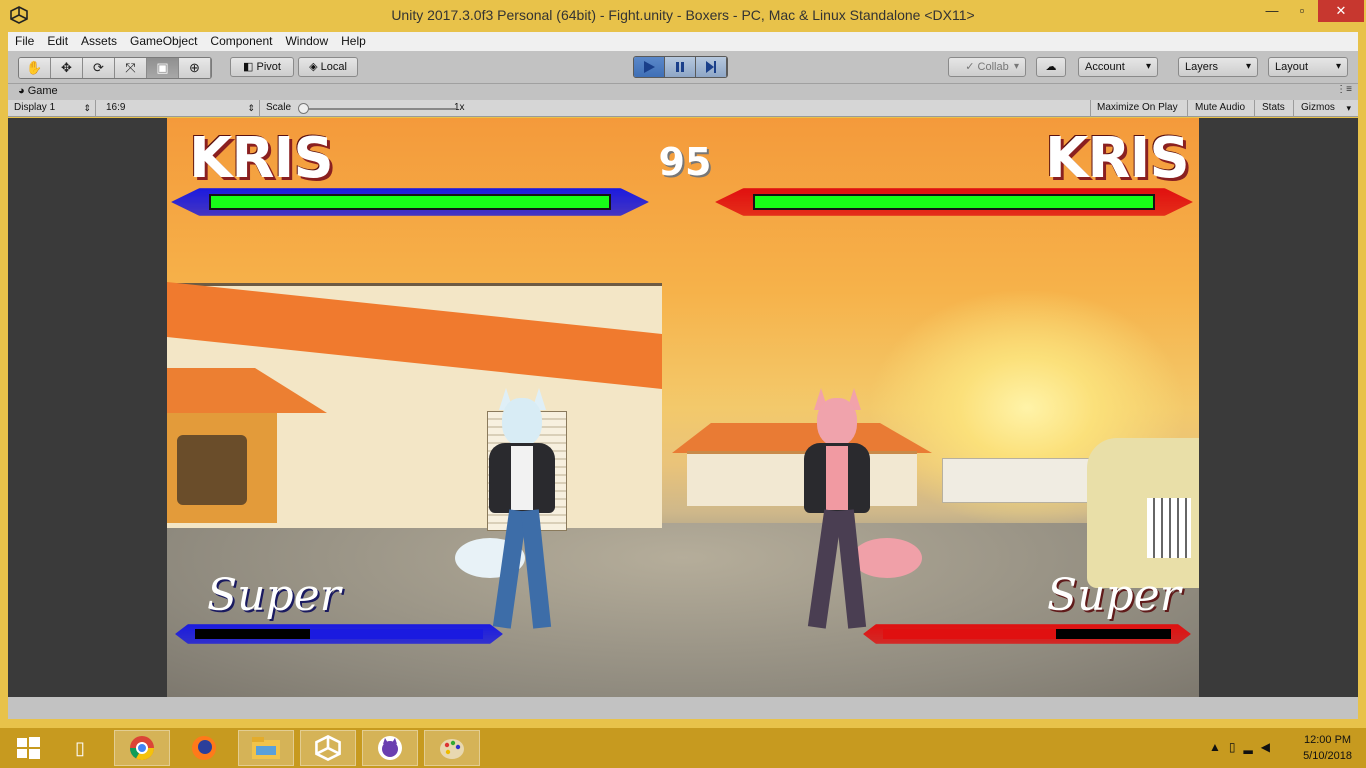 This screenshot has width=1366, height=768. I want to click on account-dropdown: Account, so click(1118, 67).